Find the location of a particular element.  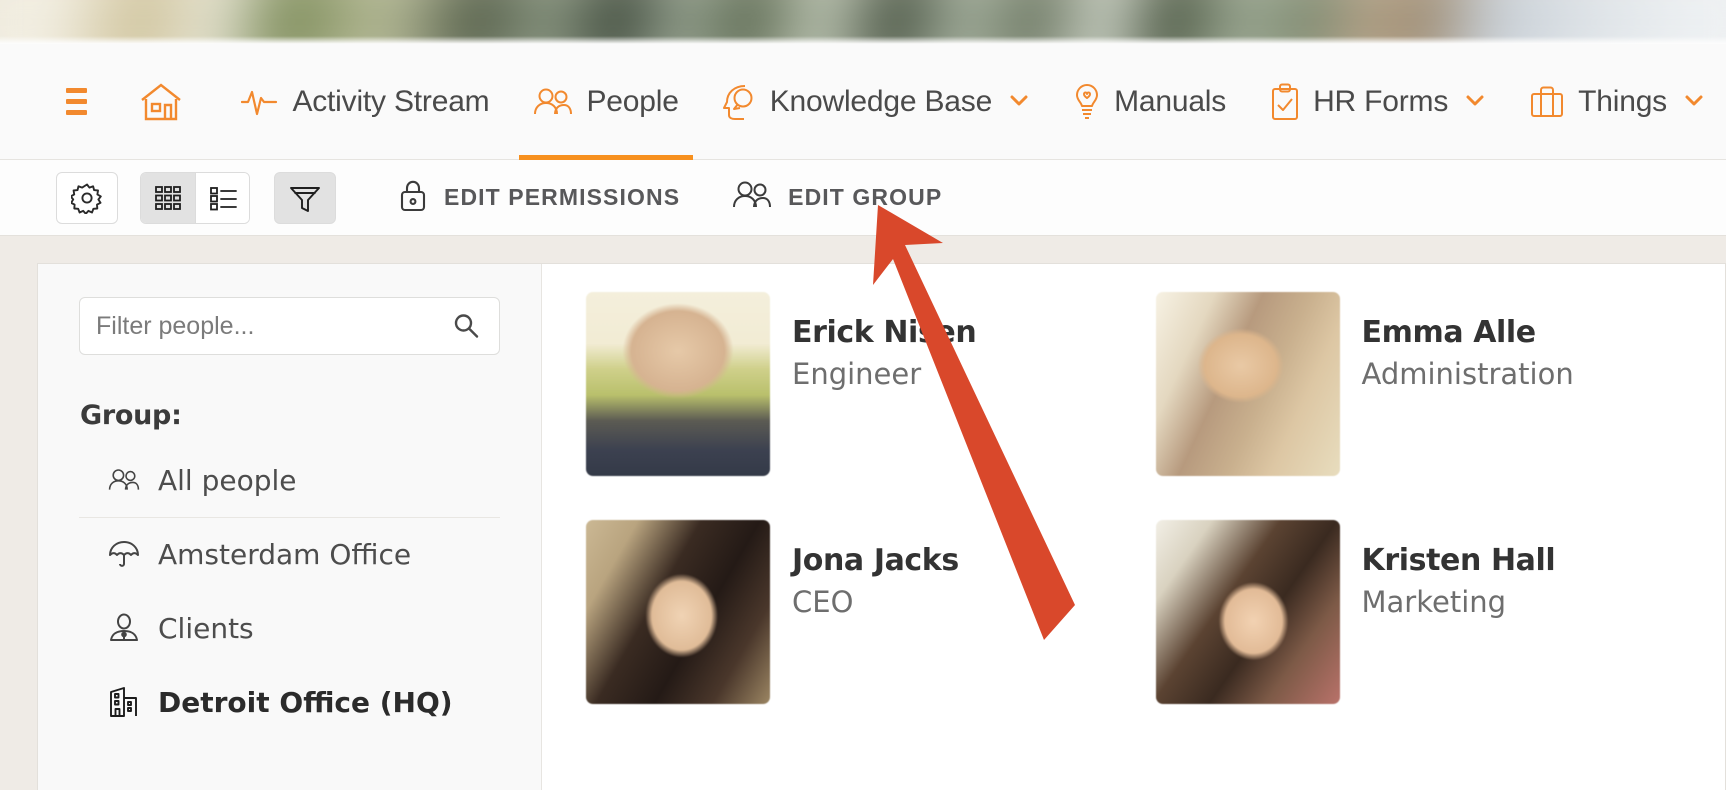

person-role: Engineer is located at coordinates (857, 374).